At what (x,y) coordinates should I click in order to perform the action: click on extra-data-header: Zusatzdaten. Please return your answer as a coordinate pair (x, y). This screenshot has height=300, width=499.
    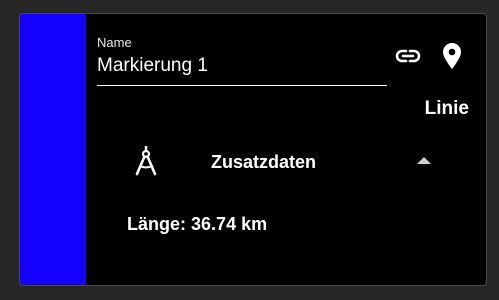
    Looking at the image, I should click on (286, 162).